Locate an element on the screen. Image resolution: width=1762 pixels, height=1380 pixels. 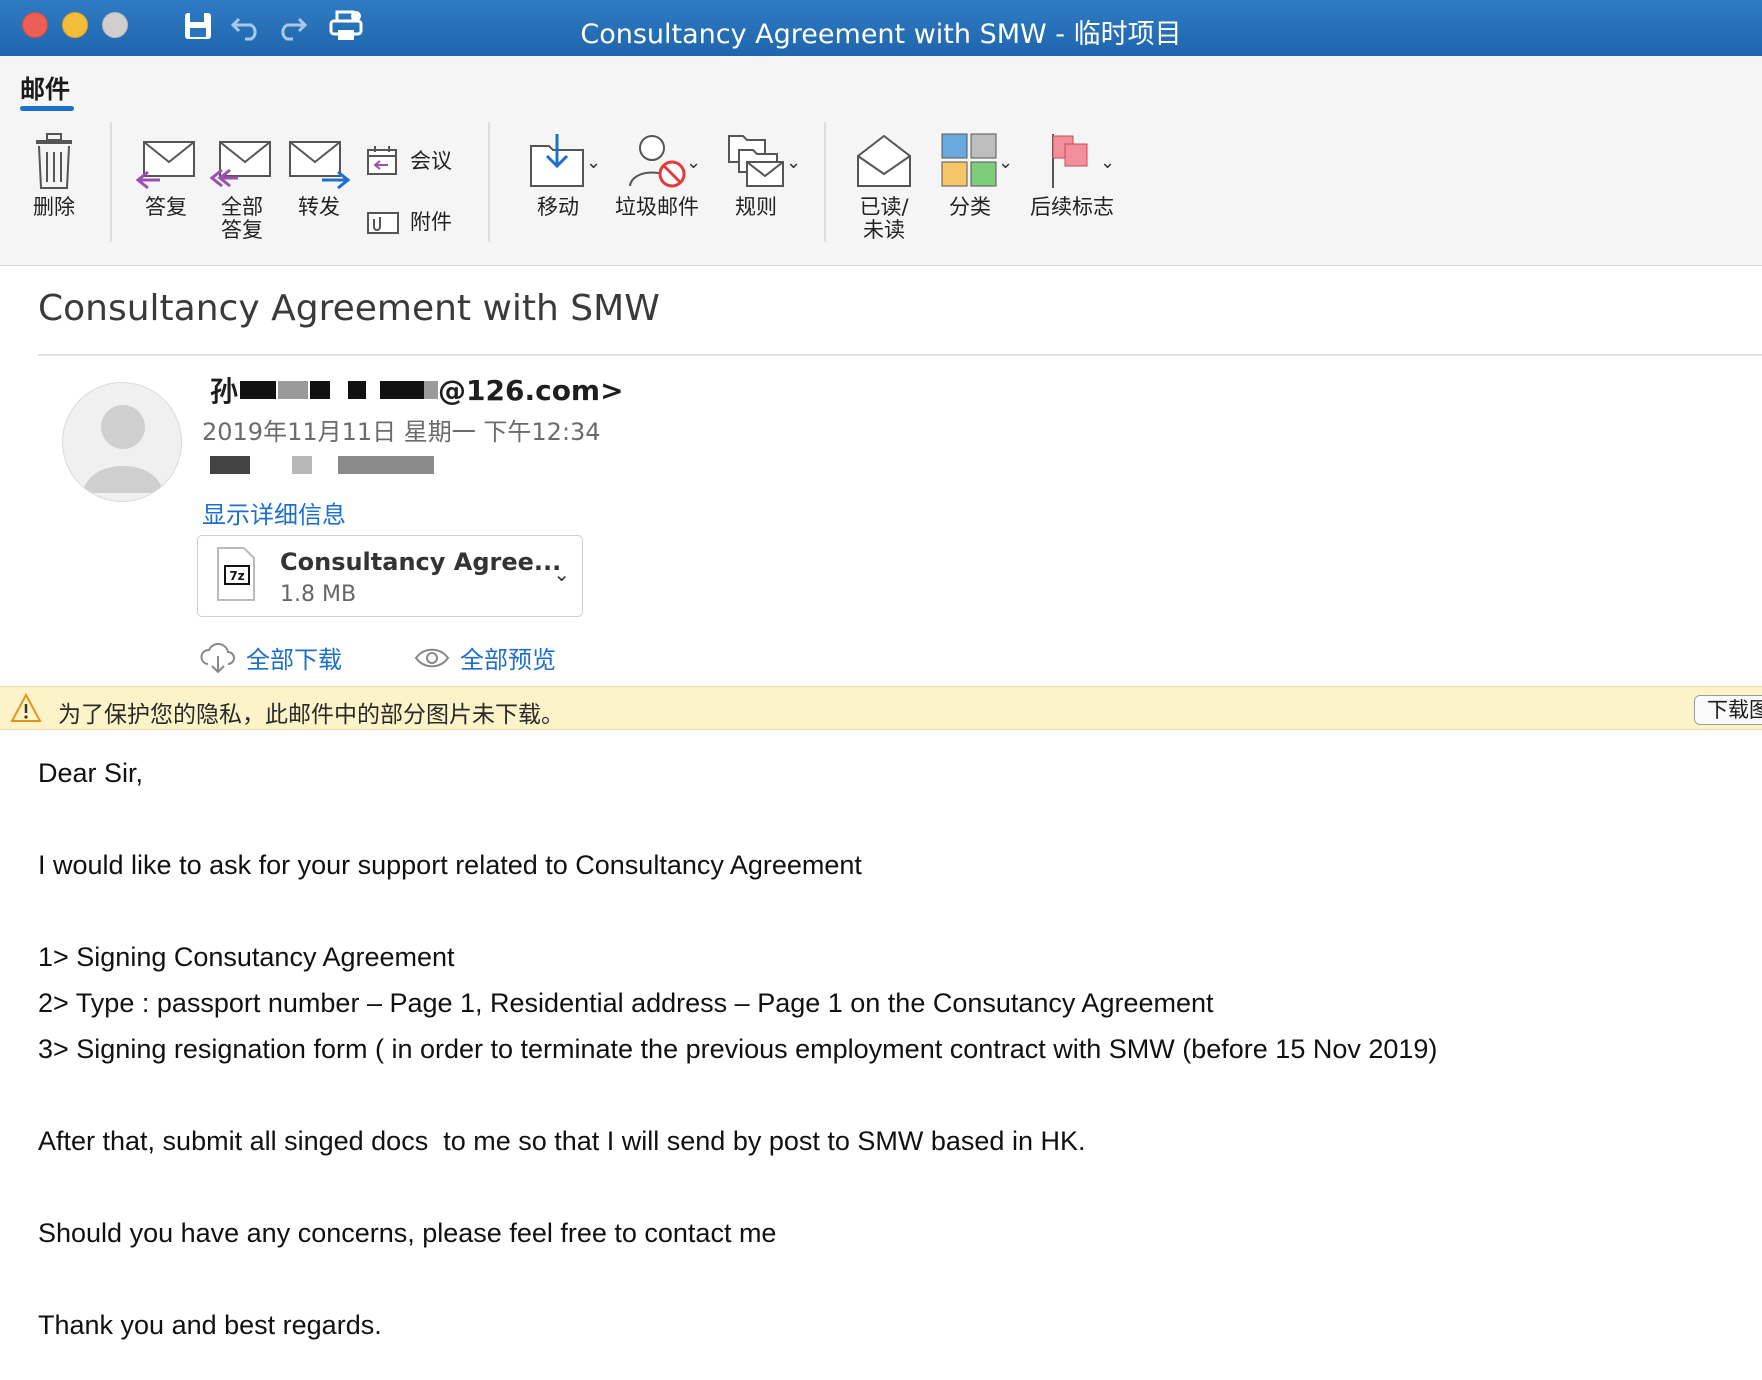
calendar-reply-icon is located at coordinates (382, 160).